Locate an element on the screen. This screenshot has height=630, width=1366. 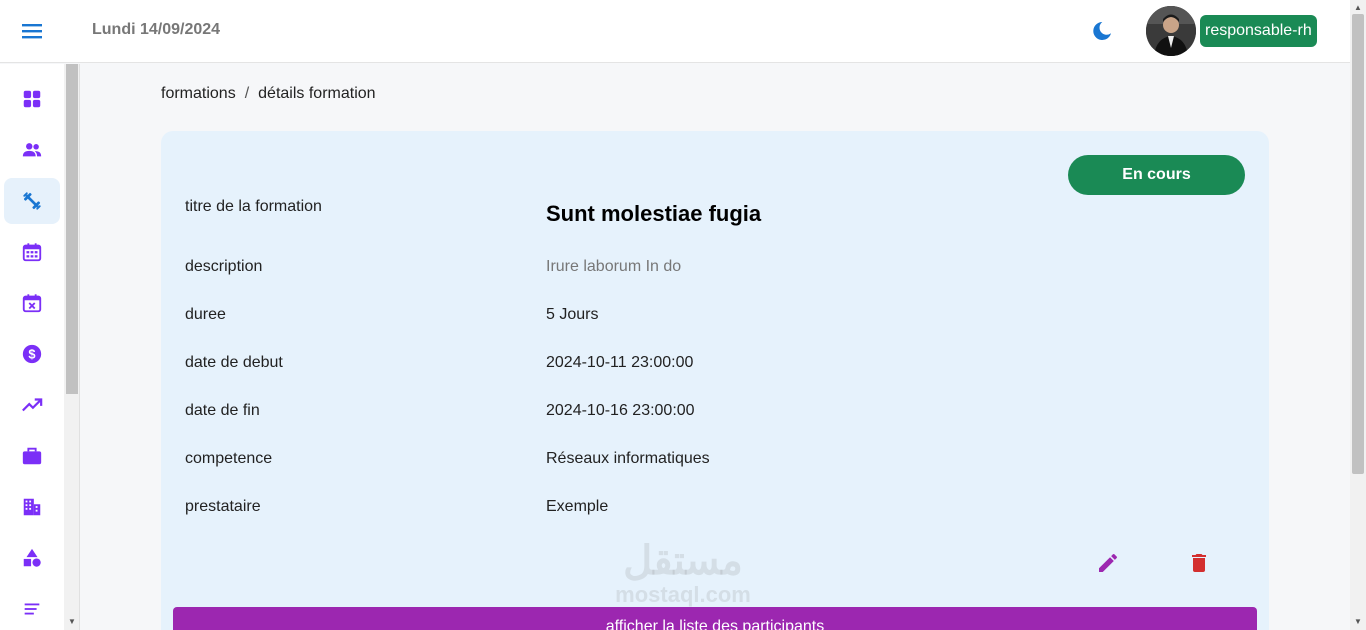
field-label-start-date: date de debut is located at coordinates (234, 362).